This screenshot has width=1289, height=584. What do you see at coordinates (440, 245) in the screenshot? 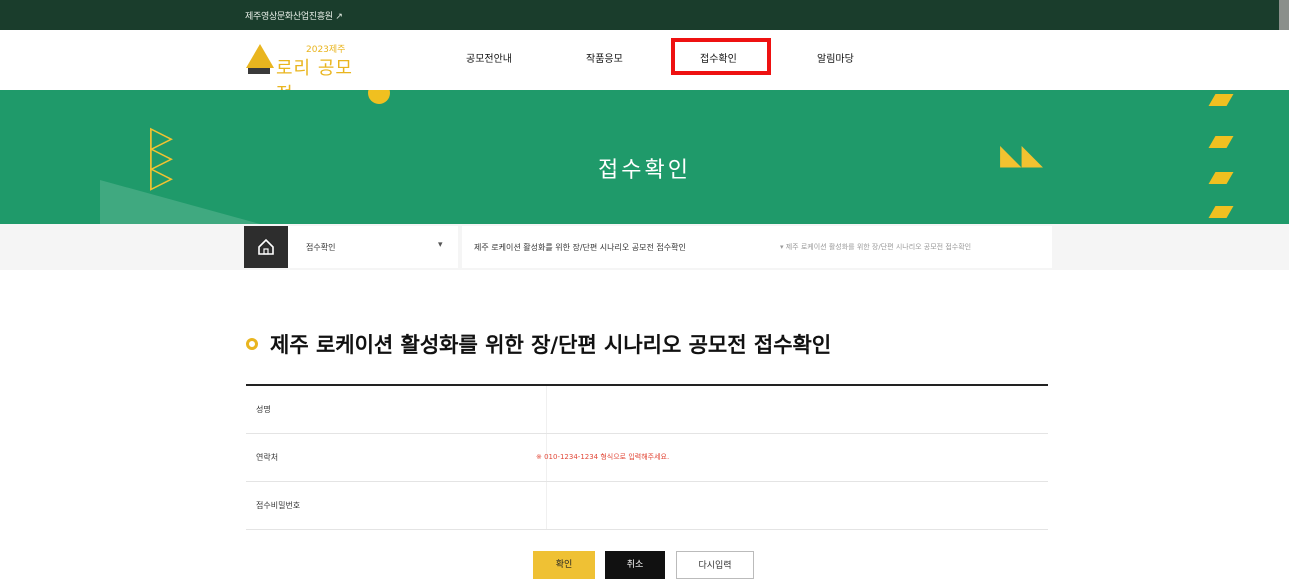
I see `chevron-down-icon: ▾` at bounding box center [440, 245].